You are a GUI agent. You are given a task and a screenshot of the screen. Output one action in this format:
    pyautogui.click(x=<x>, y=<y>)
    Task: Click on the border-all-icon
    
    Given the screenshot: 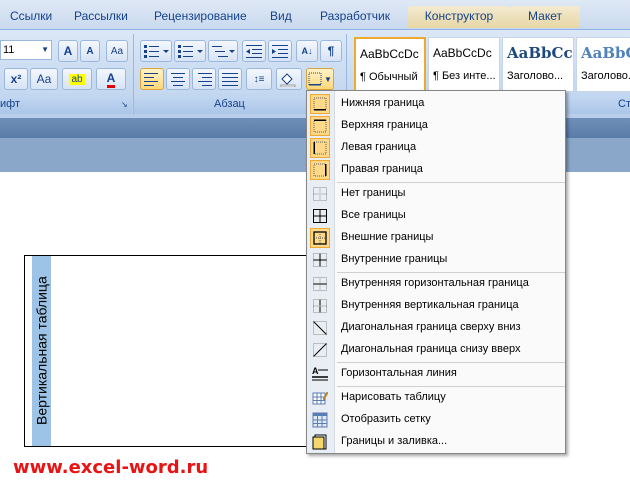 What is the action you would take?
    pyautogui.click(x=320, y=216)
    